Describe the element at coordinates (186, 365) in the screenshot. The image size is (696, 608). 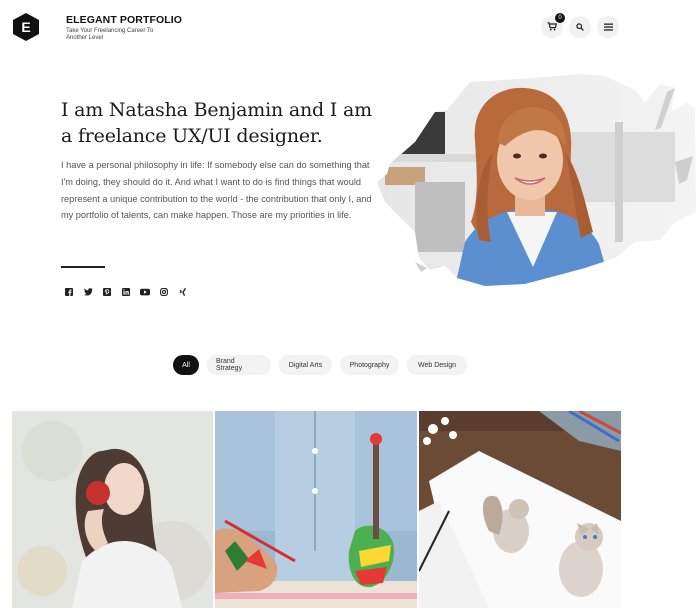
I see `filter-all: All` at that location.